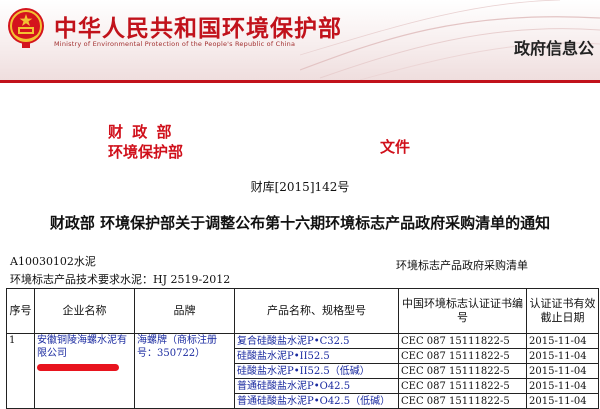 The height and width of the screenshot is (409, 600). What do you see at coordinates (141, 132) in the screenshot?
I see `issuer-finance: 财 政 部` at bounding box center [141, 132].